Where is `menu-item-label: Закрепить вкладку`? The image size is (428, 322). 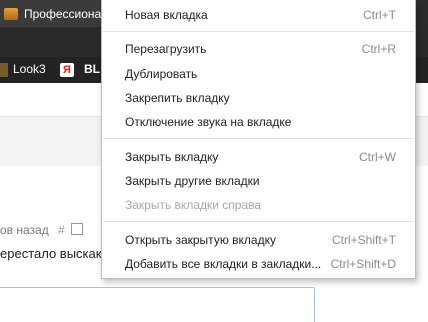
menu-item-label: Закрепить вкладку is located at coordinates (177, 98).